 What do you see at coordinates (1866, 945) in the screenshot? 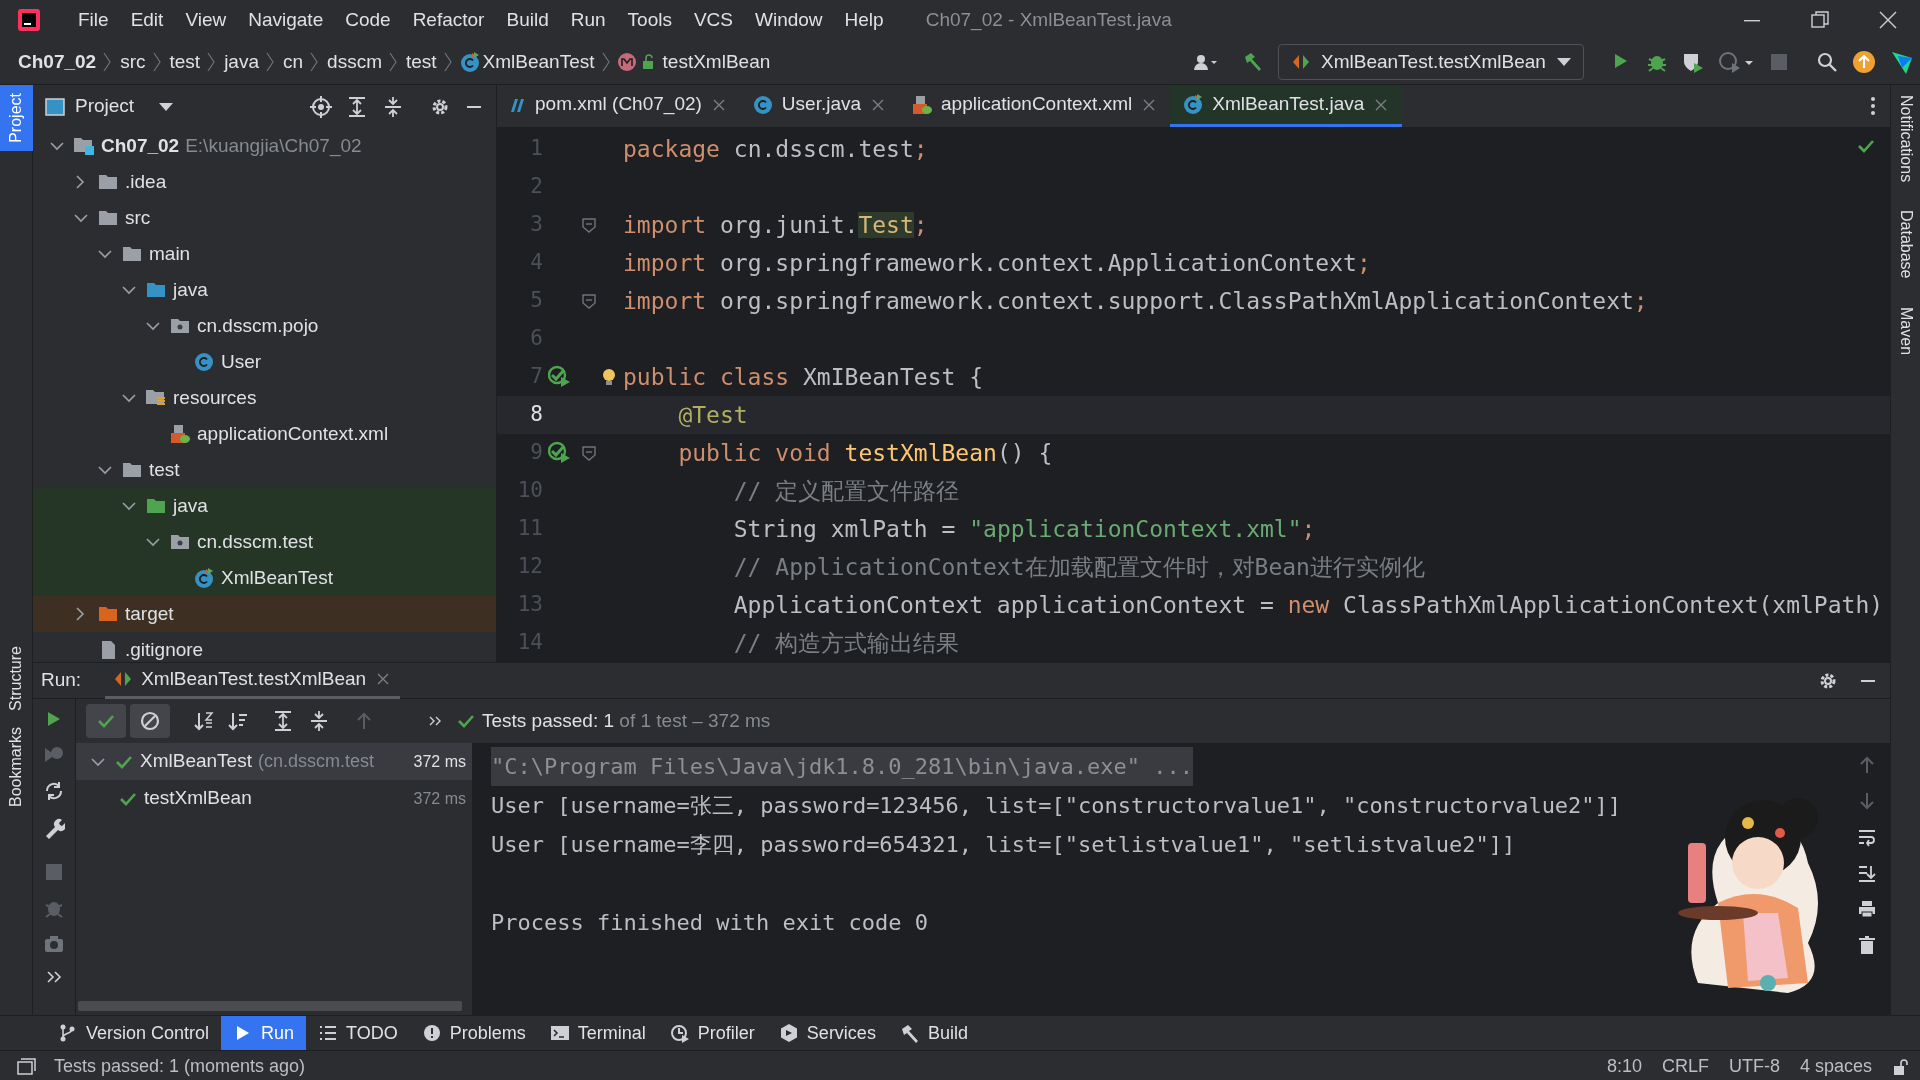
I see `trash-icon` at bounding box center [1866, 945].